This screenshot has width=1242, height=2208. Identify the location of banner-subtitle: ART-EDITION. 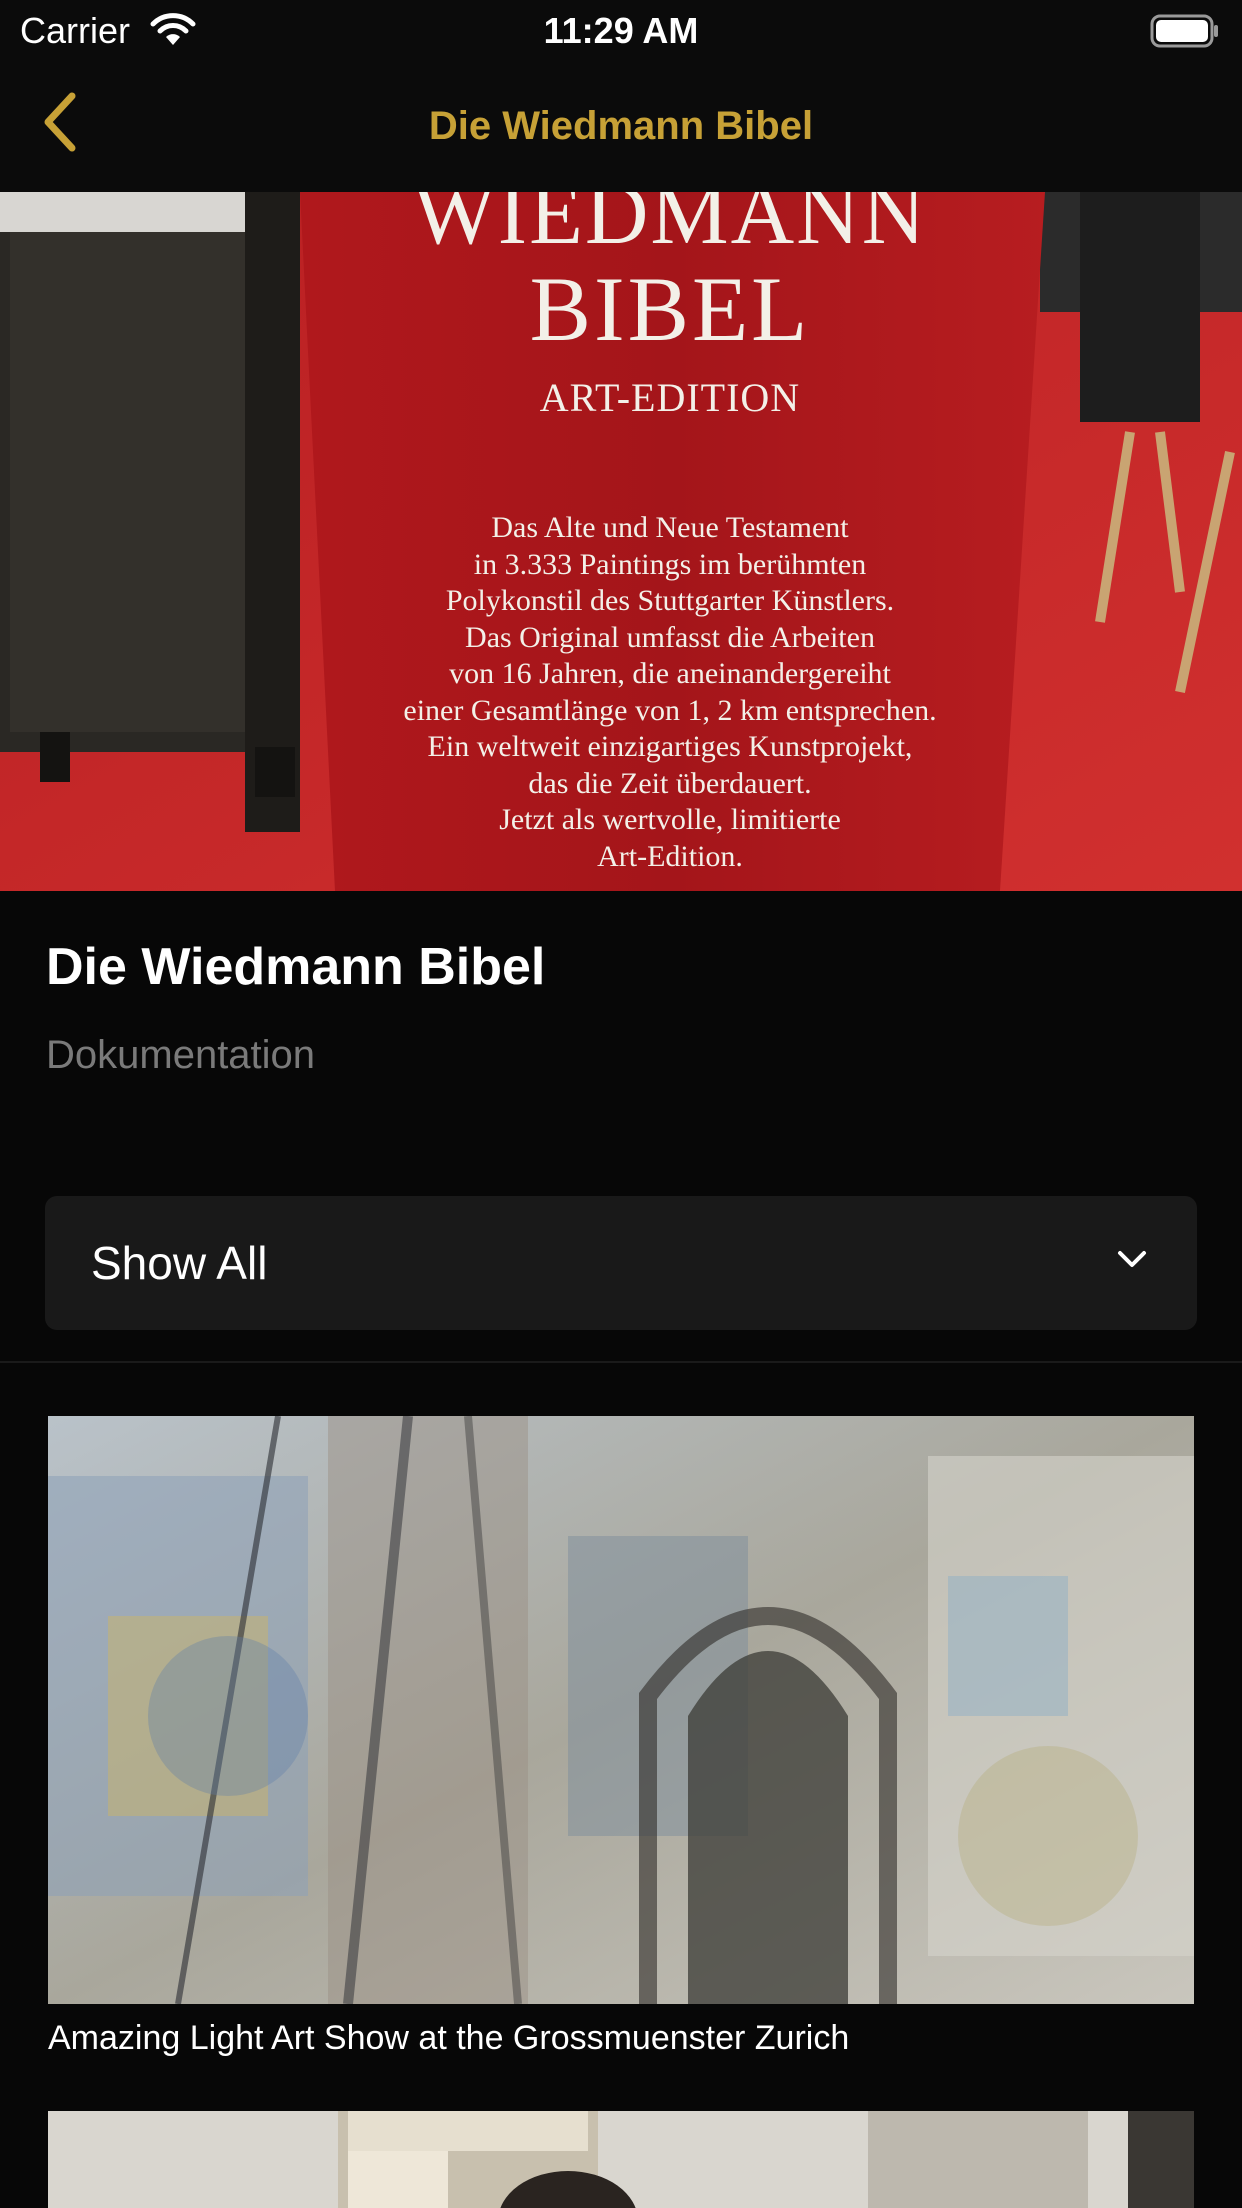
(670, 397).